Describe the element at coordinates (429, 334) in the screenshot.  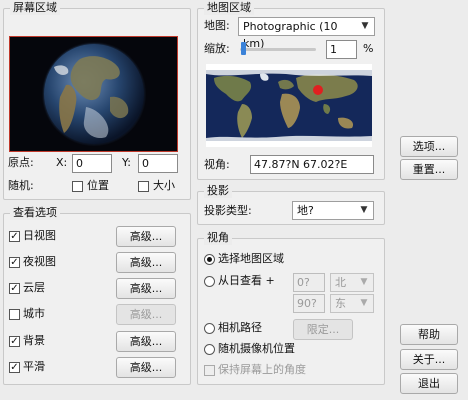
I see `help-button: 帮助` at that location.